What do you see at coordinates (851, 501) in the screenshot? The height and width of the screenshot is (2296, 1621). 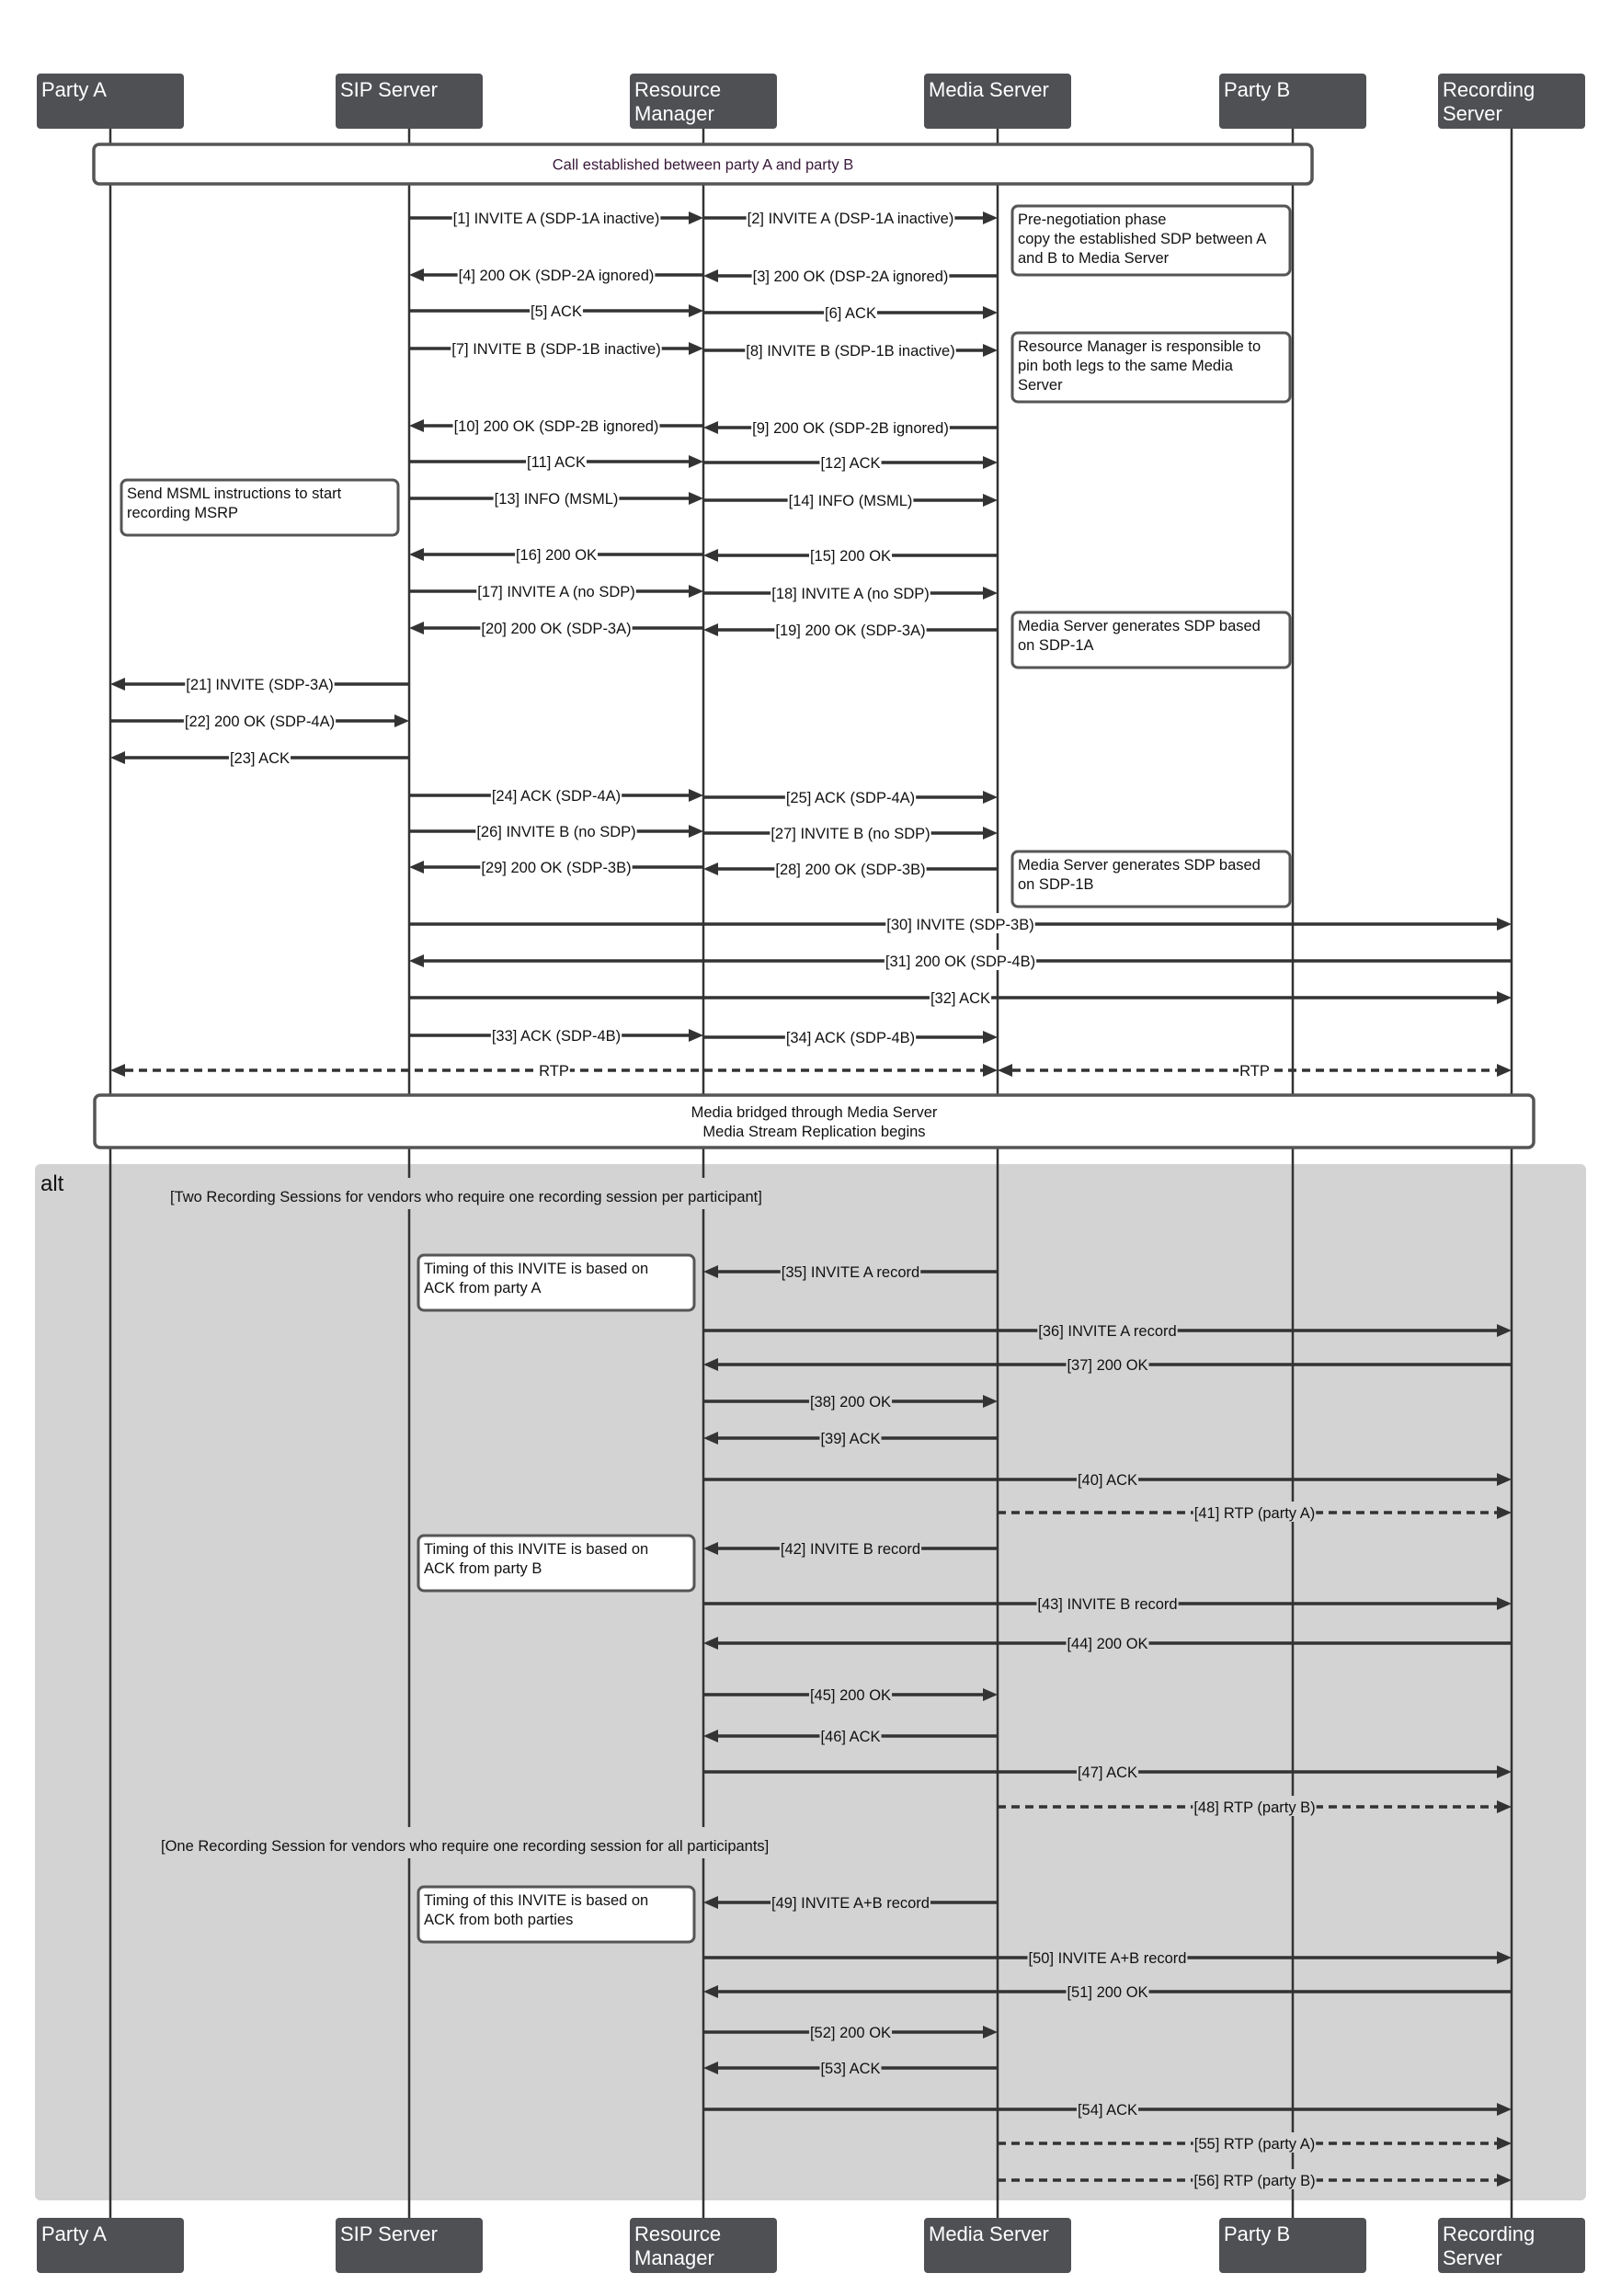 I see `message-label: [14] INFO (MSML)` at bounding box center [851, 501].